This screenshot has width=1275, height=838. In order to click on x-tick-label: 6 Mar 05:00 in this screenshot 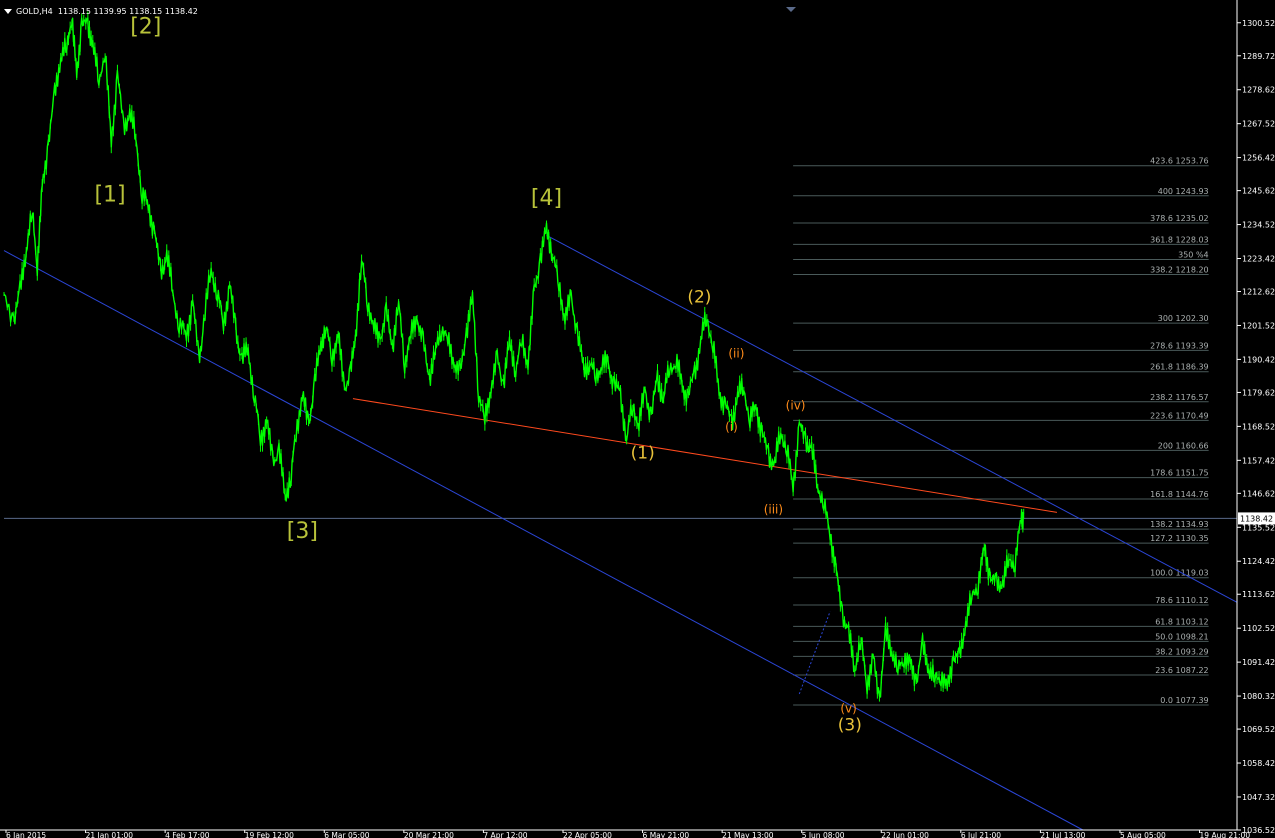, I will do `click(347, 834)`.